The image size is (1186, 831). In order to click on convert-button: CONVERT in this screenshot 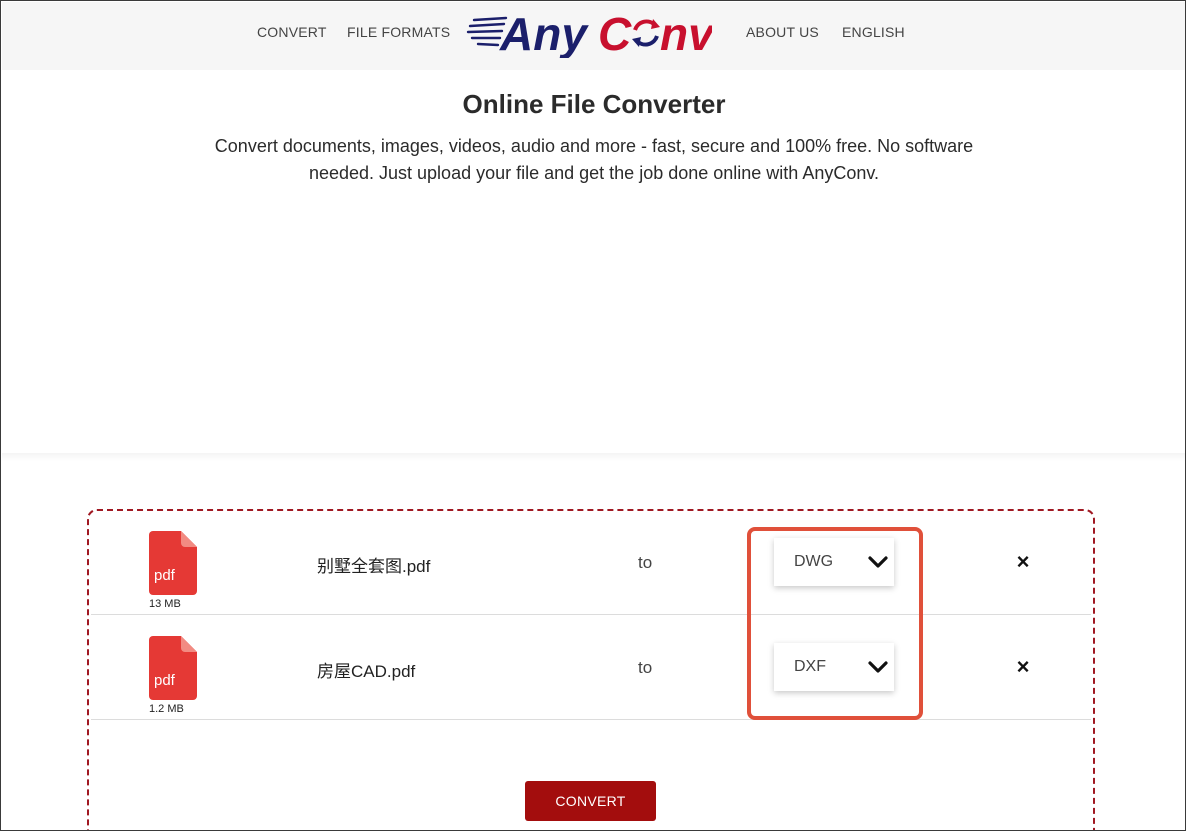, I will do `click(590, 801)`.